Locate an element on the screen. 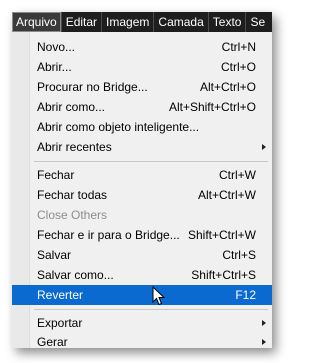 The height and width of the screenshot is (363, 320). menu-item-gerar: Gerar is located at coordinates (142, 342).